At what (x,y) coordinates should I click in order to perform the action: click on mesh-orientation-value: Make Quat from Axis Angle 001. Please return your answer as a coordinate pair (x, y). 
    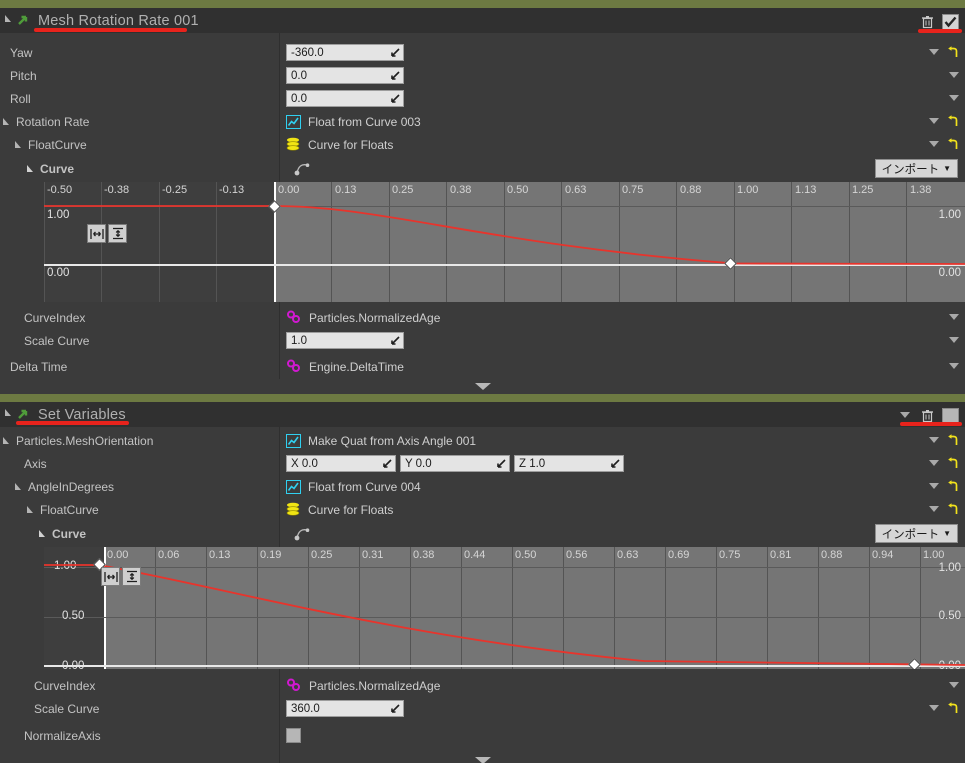
    Looking at the image, I should click on (392, 441).